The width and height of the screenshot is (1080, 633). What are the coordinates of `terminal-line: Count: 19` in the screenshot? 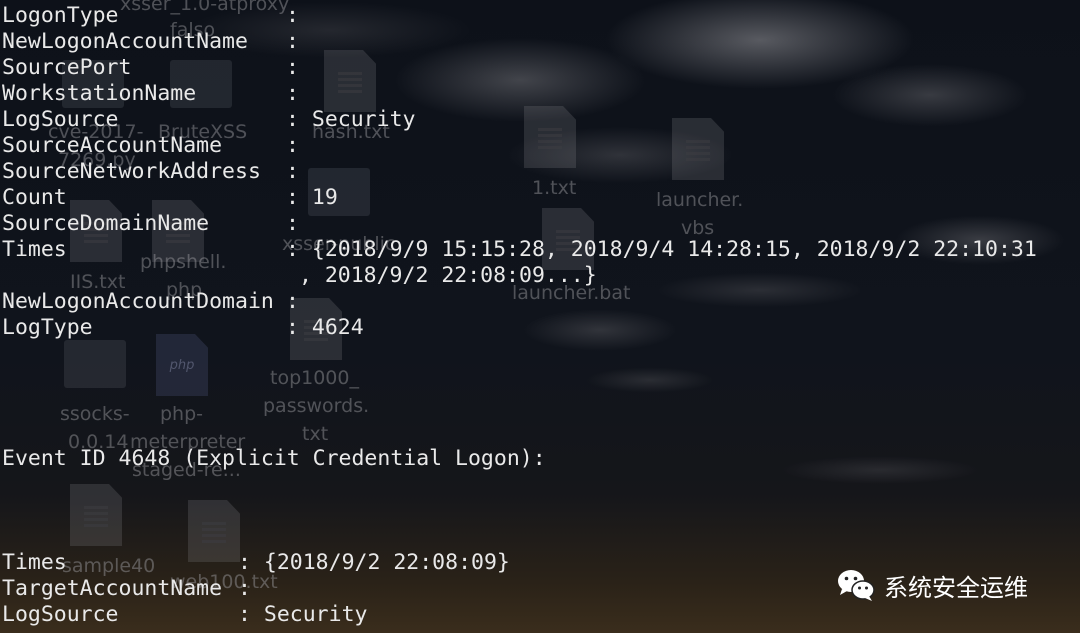 It's located at (170, 198).